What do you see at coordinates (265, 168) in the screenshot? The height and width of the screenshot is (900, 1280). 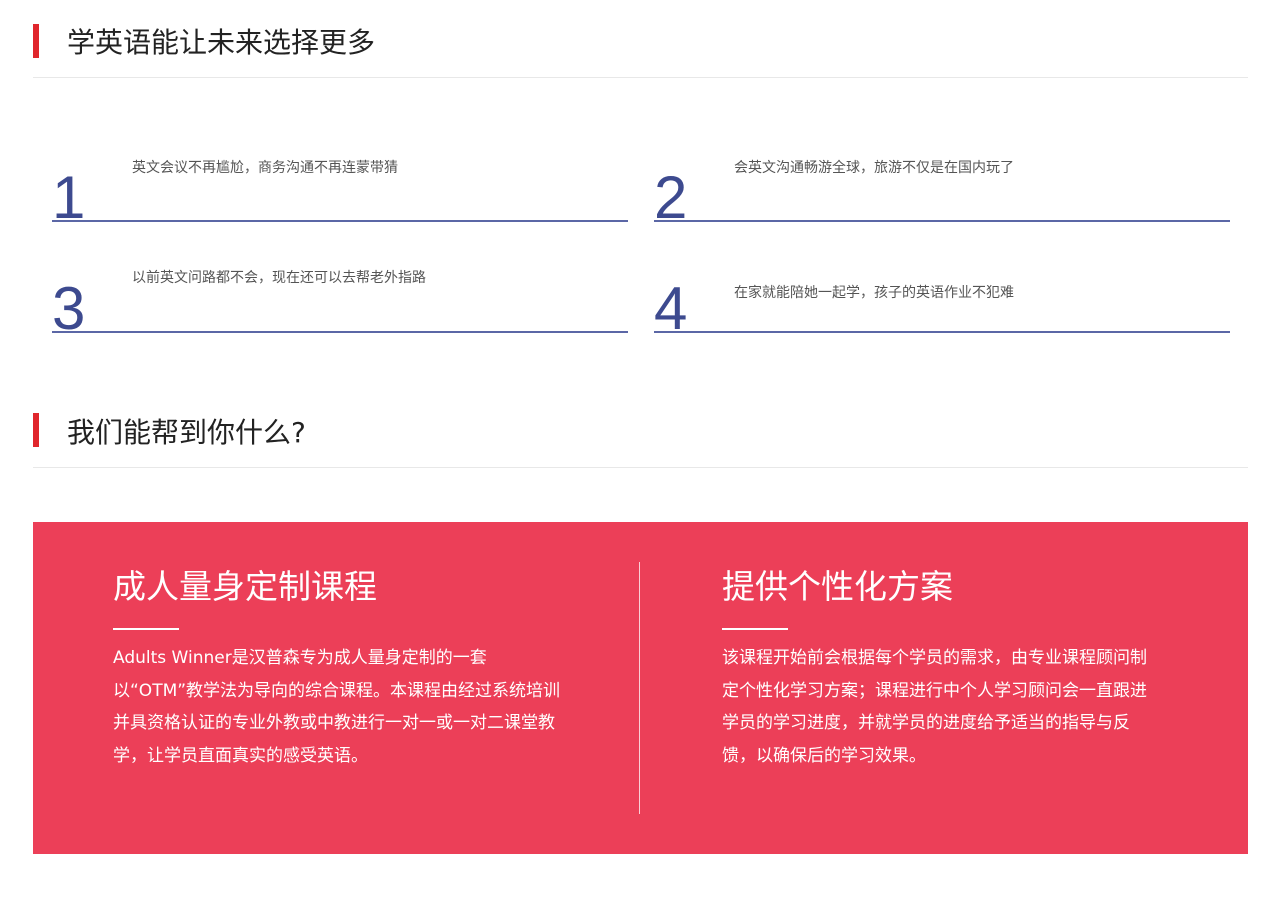 I see `benefit-text: 英文会议不再尴尬，商务沟通不再连蒙带猜` at bounding box center [265, 168].